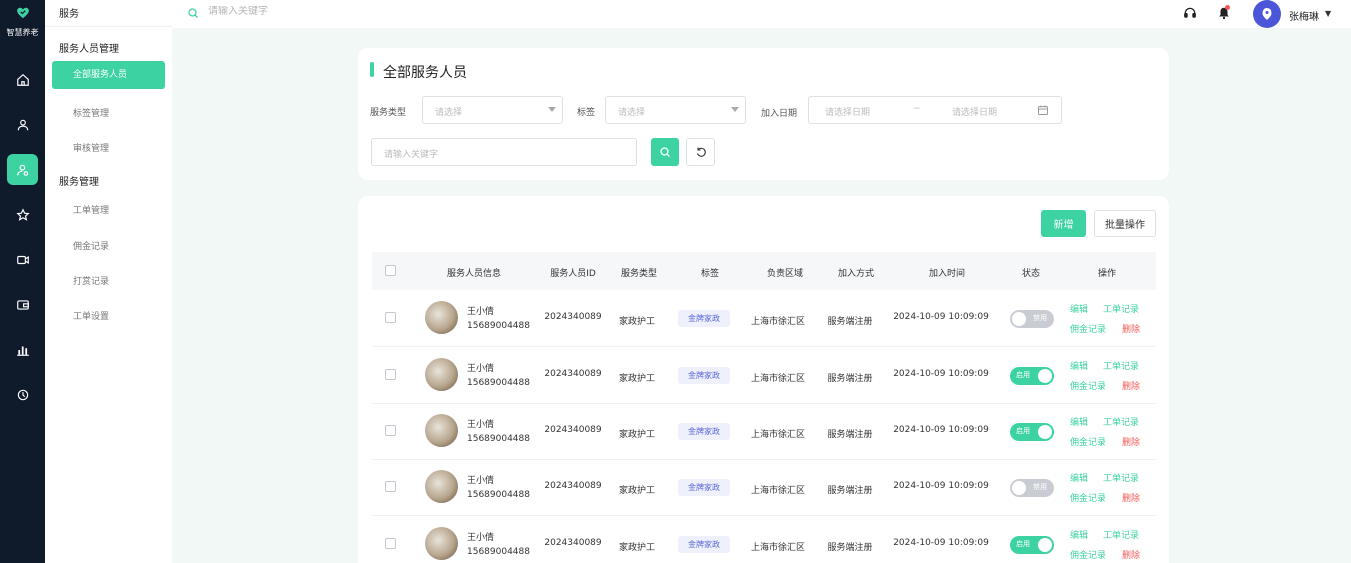  I want to click on subnav-item-all-staff: 全部服务人员, so click(108, 75).